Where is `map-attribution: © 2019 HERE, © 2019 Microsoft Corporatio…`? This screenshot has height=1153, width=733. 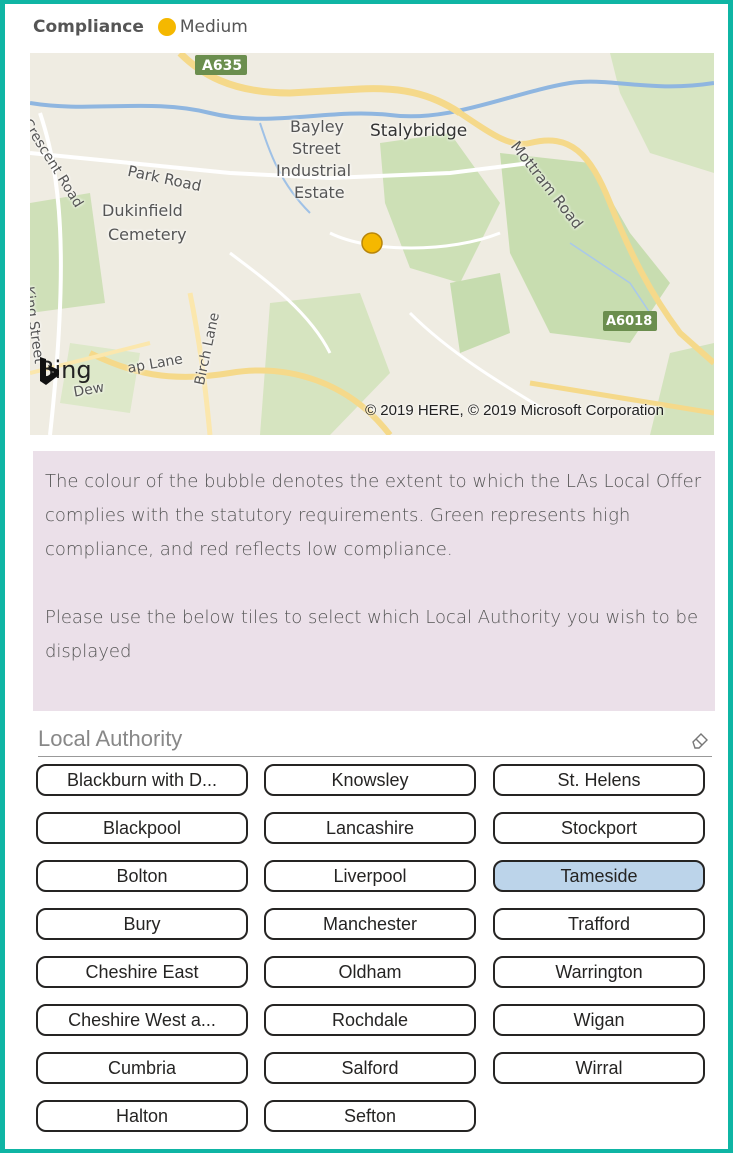 map-attribution: © 2019 HERE, © 2019 Microsoft Corporatio… is located at coordinates (514, 410).